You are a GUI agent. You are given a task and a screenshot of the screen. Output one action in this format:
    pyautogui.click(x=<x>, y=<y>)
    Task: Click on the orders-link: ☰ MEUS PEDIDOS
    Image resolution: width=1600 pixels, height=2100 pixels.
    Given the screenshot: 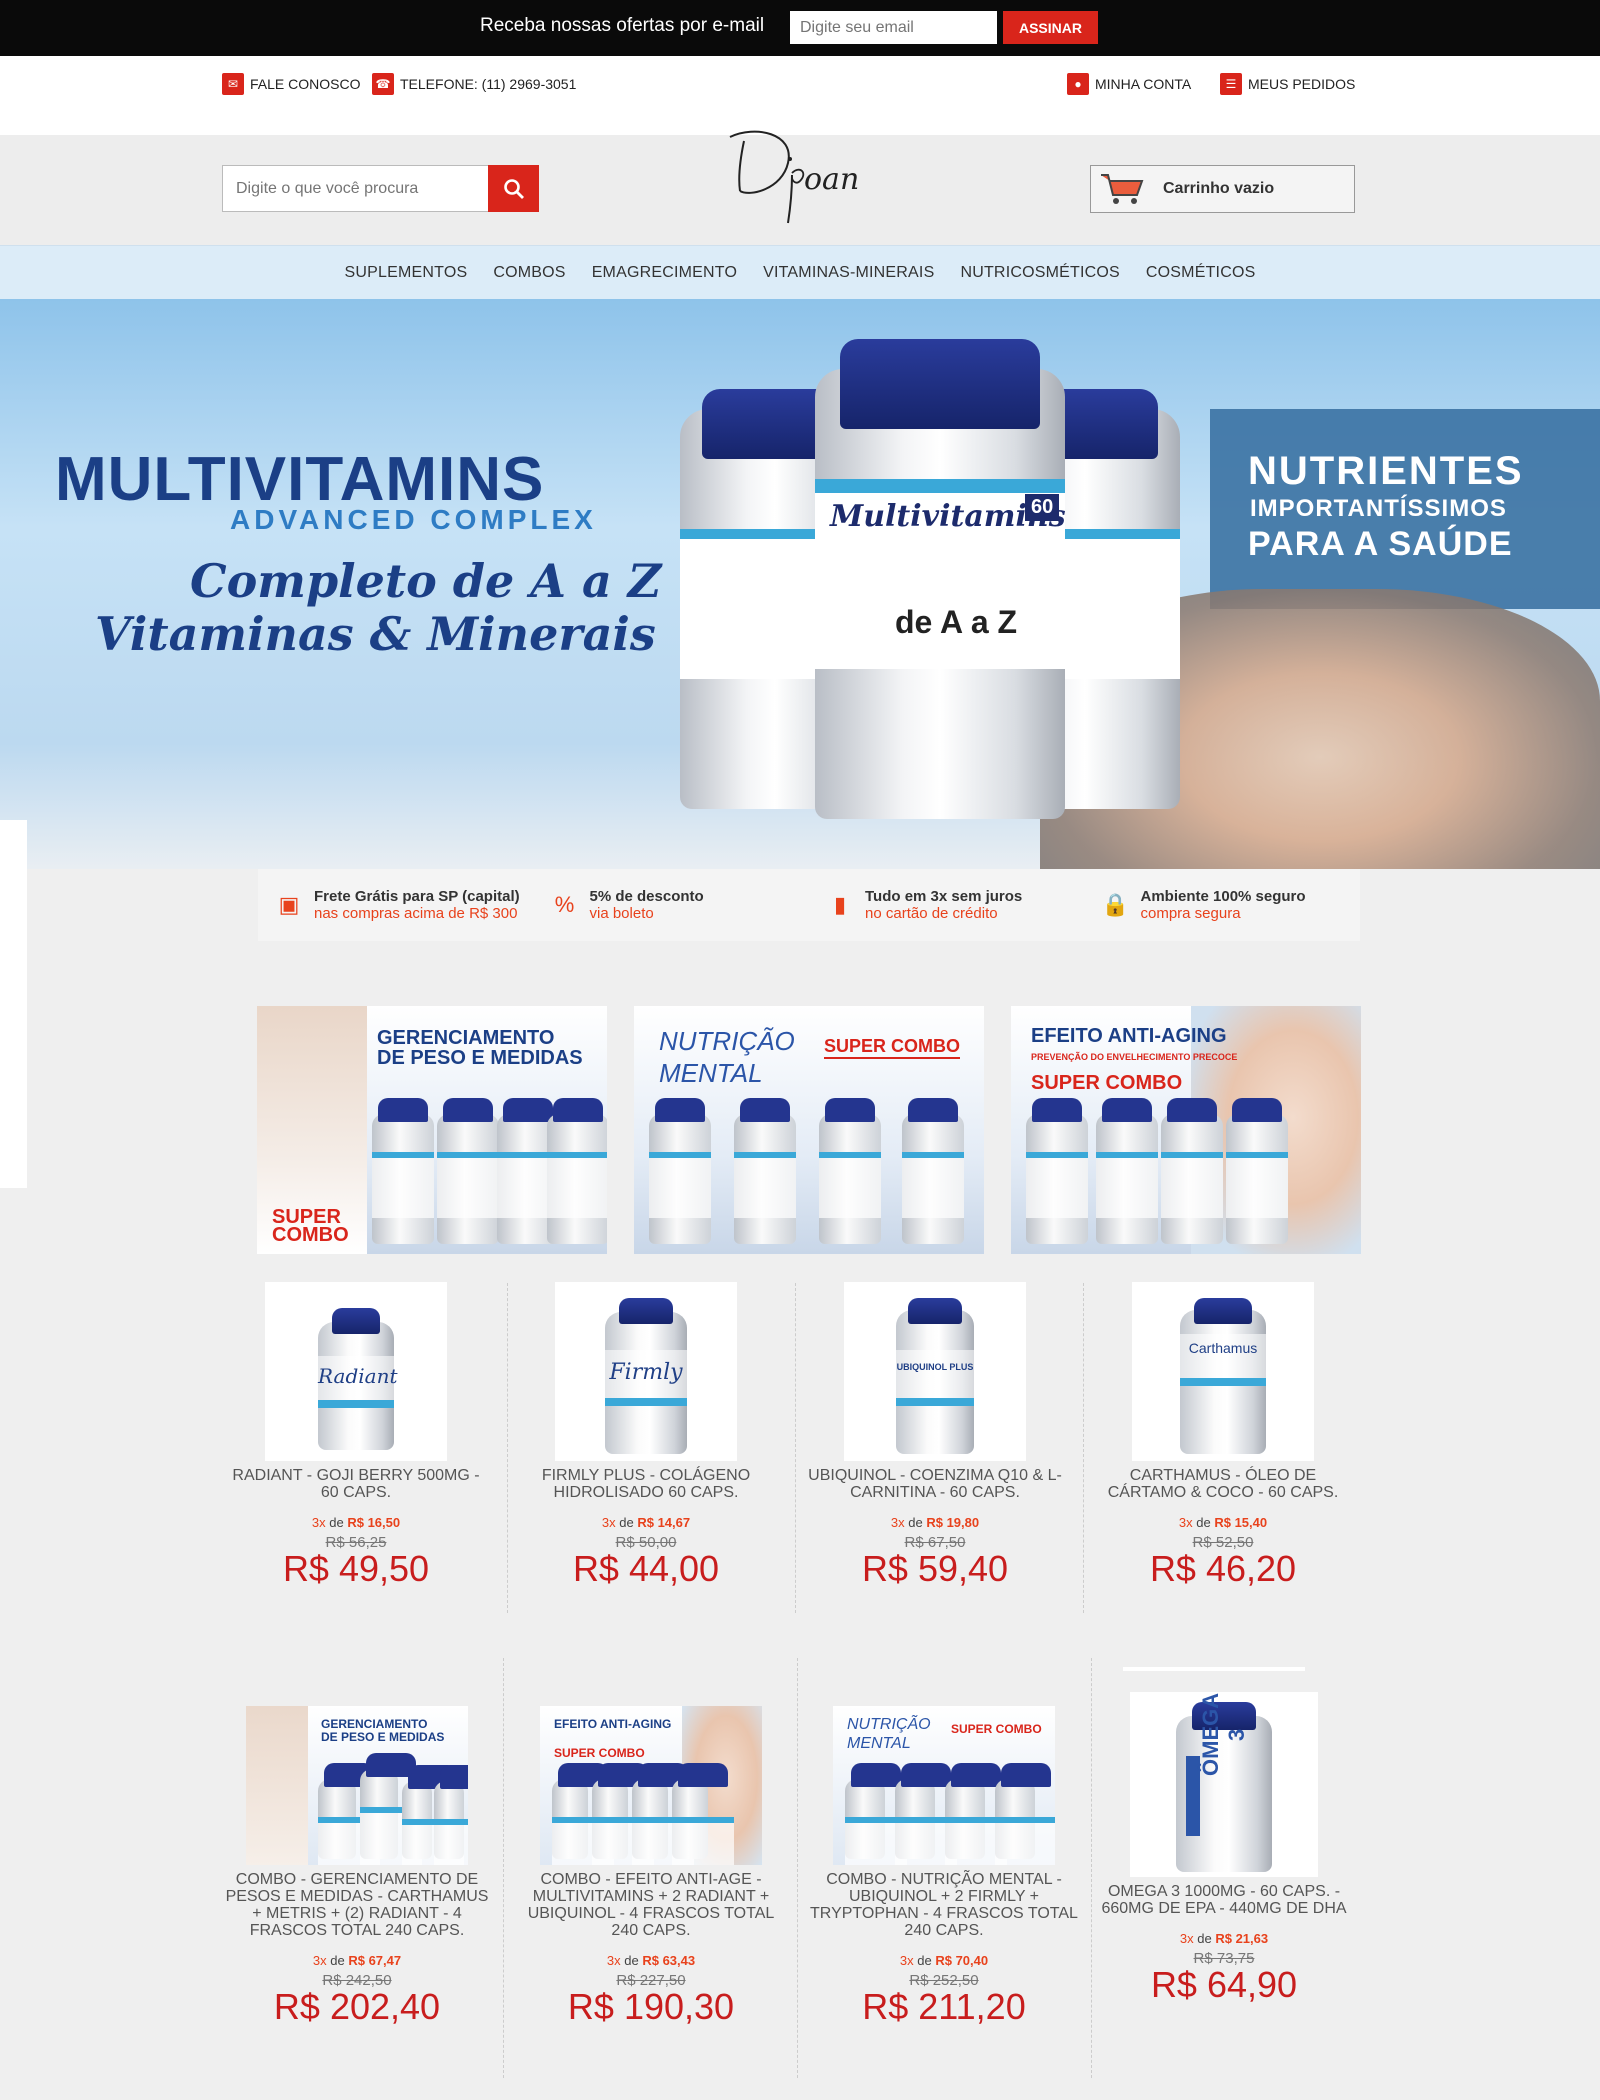 What is the action you would take?
    pyautogui.click(x=1287, y=84)
    